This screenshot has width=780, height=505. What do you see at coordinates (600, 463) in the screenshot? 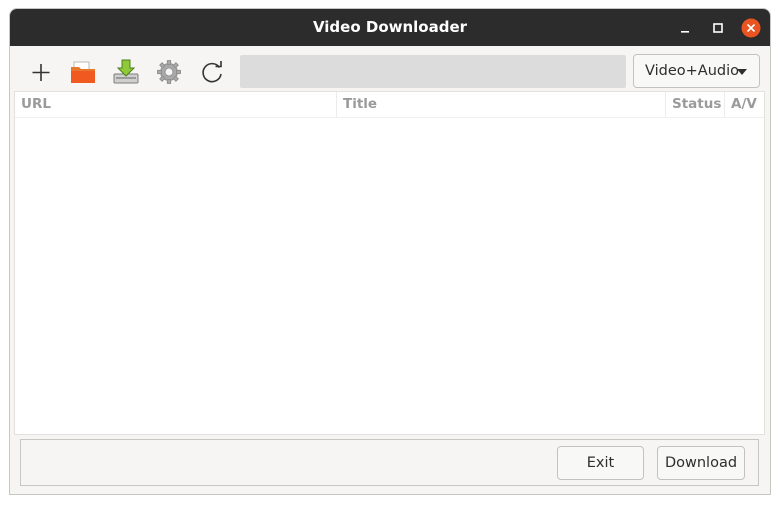
I see `exit-button: Exit` at bounding box center [600, 463].